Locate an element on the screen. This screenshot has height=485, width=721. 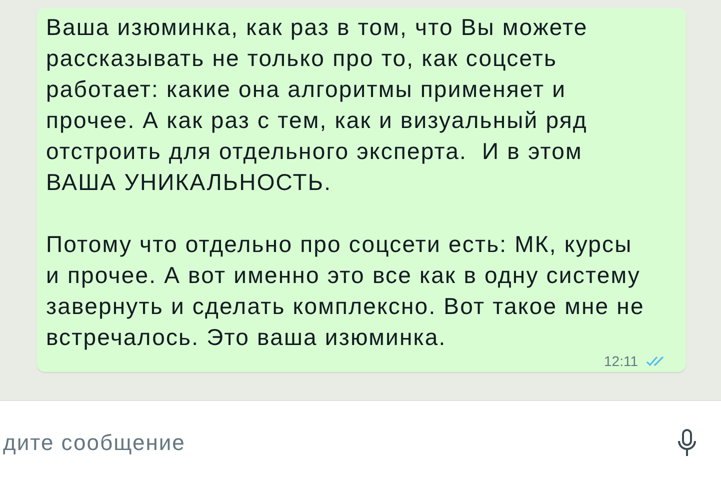
microphone-icon is located at coordinates (687, 443).